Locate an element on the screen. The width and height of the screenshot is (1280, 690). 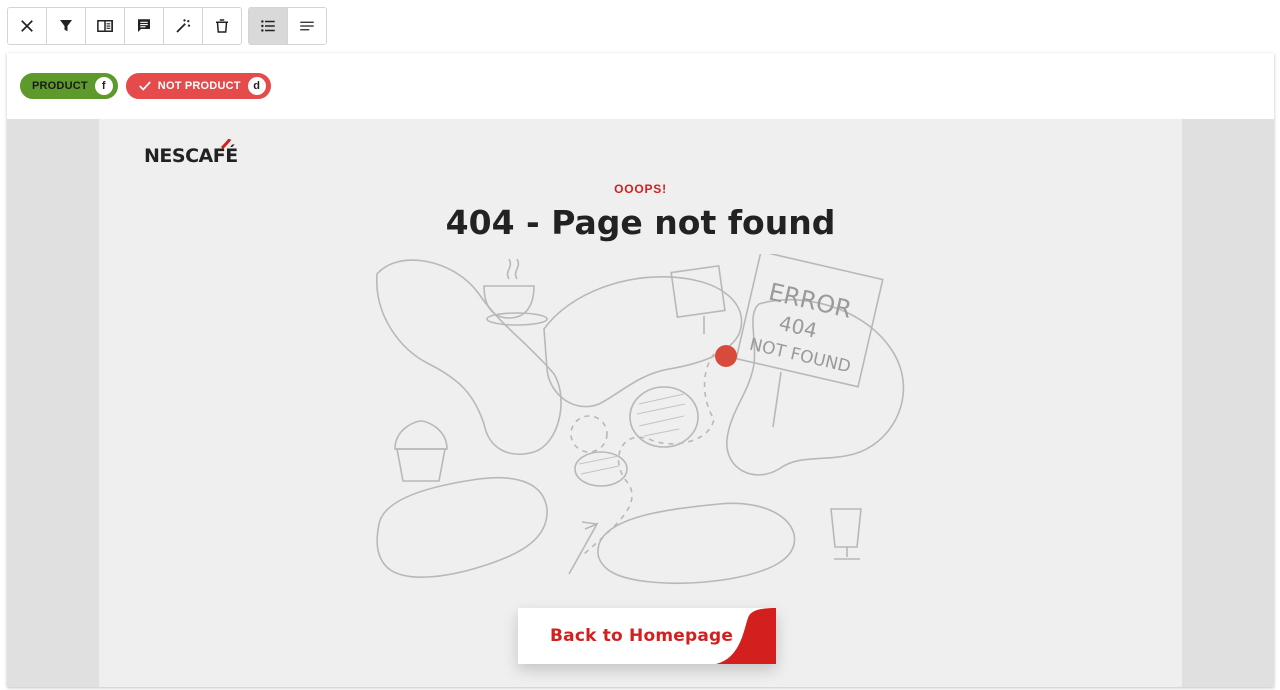
back-to-homepage-button: Back to Homepage is located at coordinates (647, 636).